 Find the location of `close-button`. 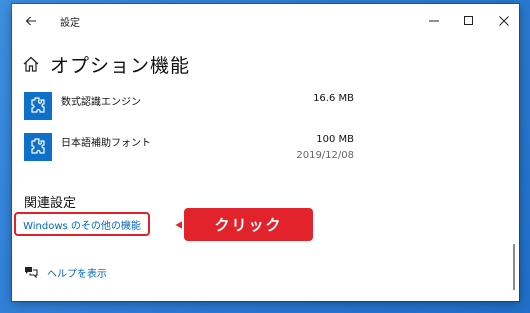

close-button is located at coordinates (503, 21).